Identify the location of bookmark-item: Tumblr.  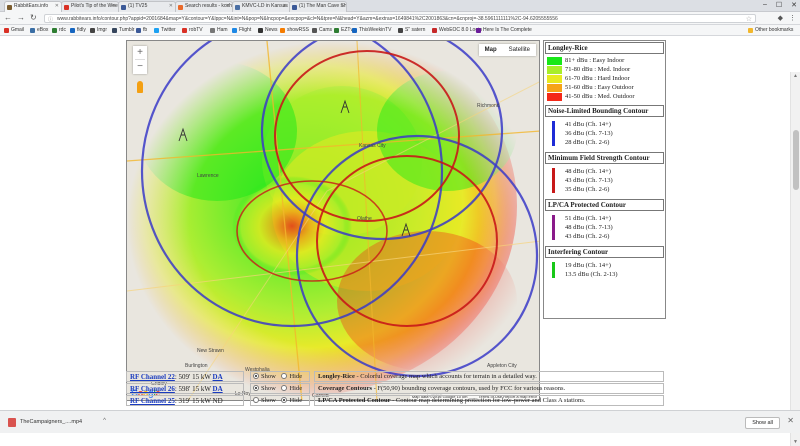
(123, 30).